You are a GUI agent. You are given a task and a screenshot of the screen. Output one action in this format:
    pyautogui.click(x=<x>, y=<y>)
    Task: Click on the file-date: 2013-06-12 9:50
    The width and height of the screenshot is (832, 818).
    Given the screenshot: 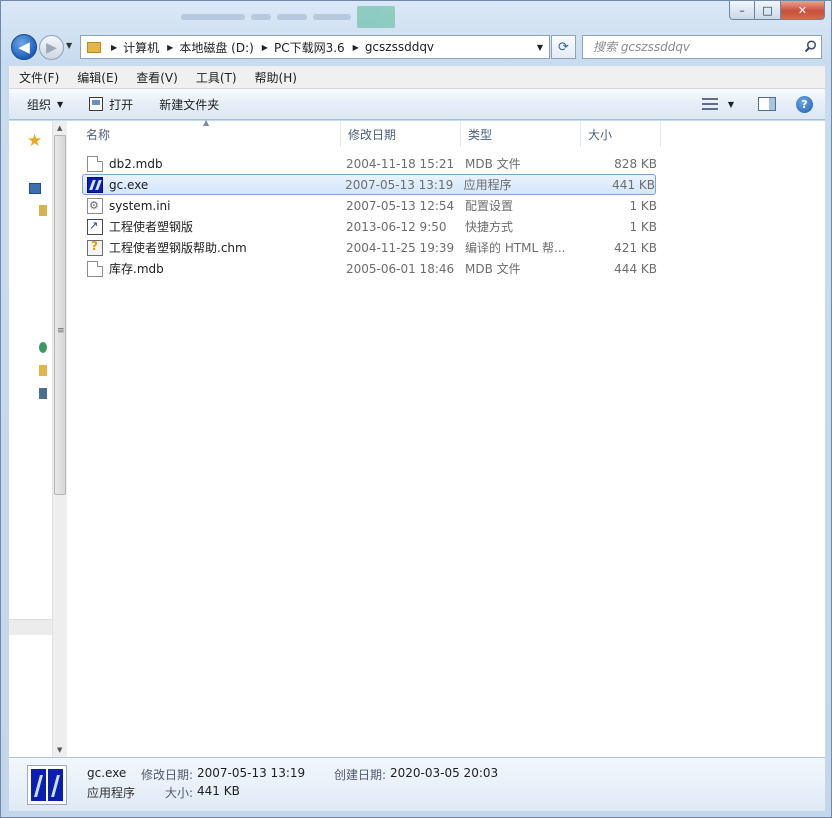 What is the action you would take?
    pyautogui.click(x=396, y=226)
    